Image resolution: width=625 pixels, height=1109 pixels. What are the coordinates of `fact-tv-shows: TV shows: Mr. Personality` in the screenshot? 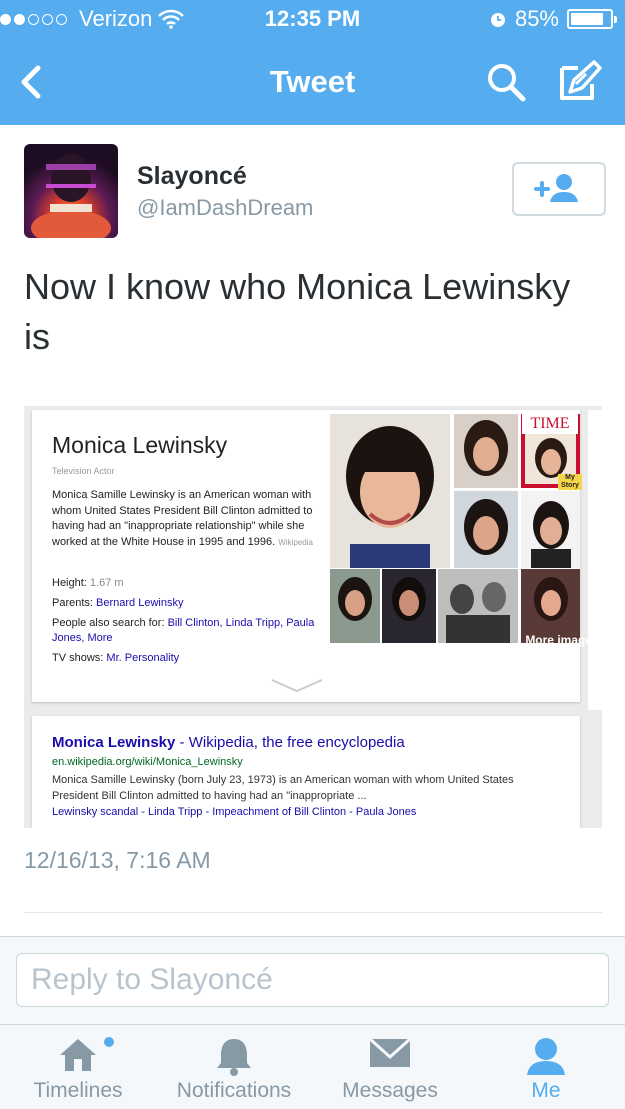 It's located at (192, 658).